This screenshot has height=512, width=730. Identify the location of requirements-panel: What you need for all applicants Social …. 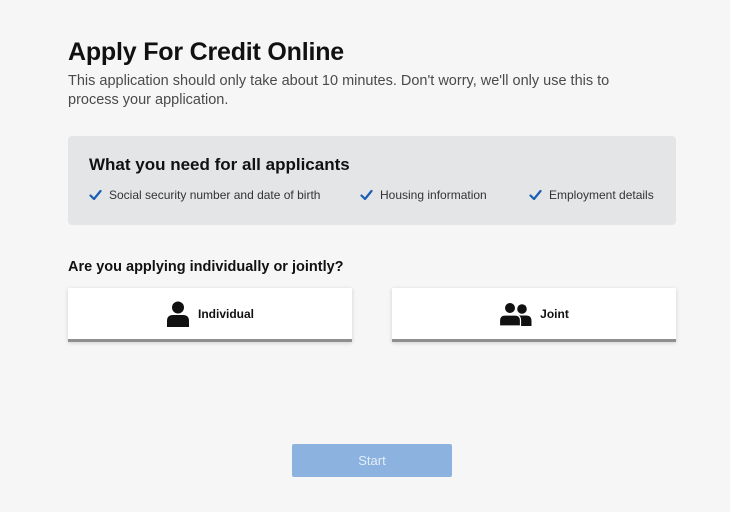
(372, 180).